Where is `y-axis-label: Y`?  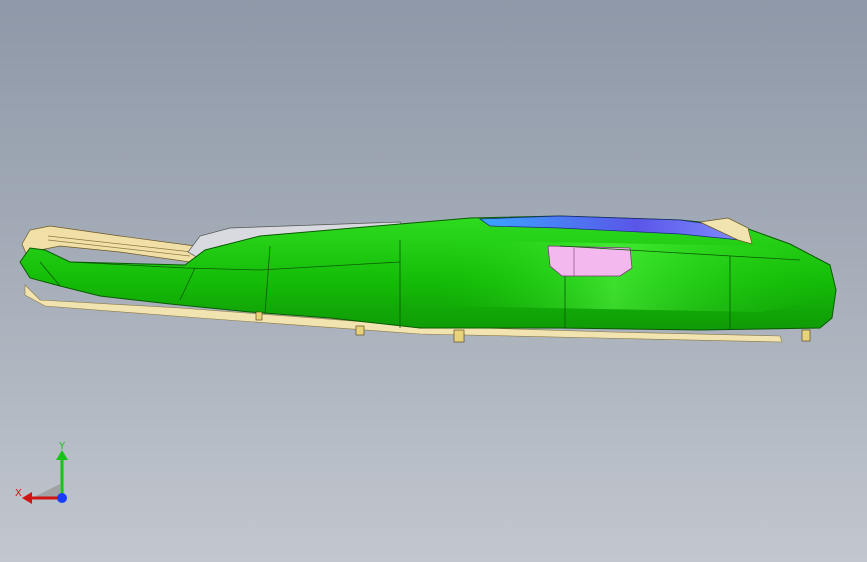
y-axis-label: Y is located at coordinates (62, 446).